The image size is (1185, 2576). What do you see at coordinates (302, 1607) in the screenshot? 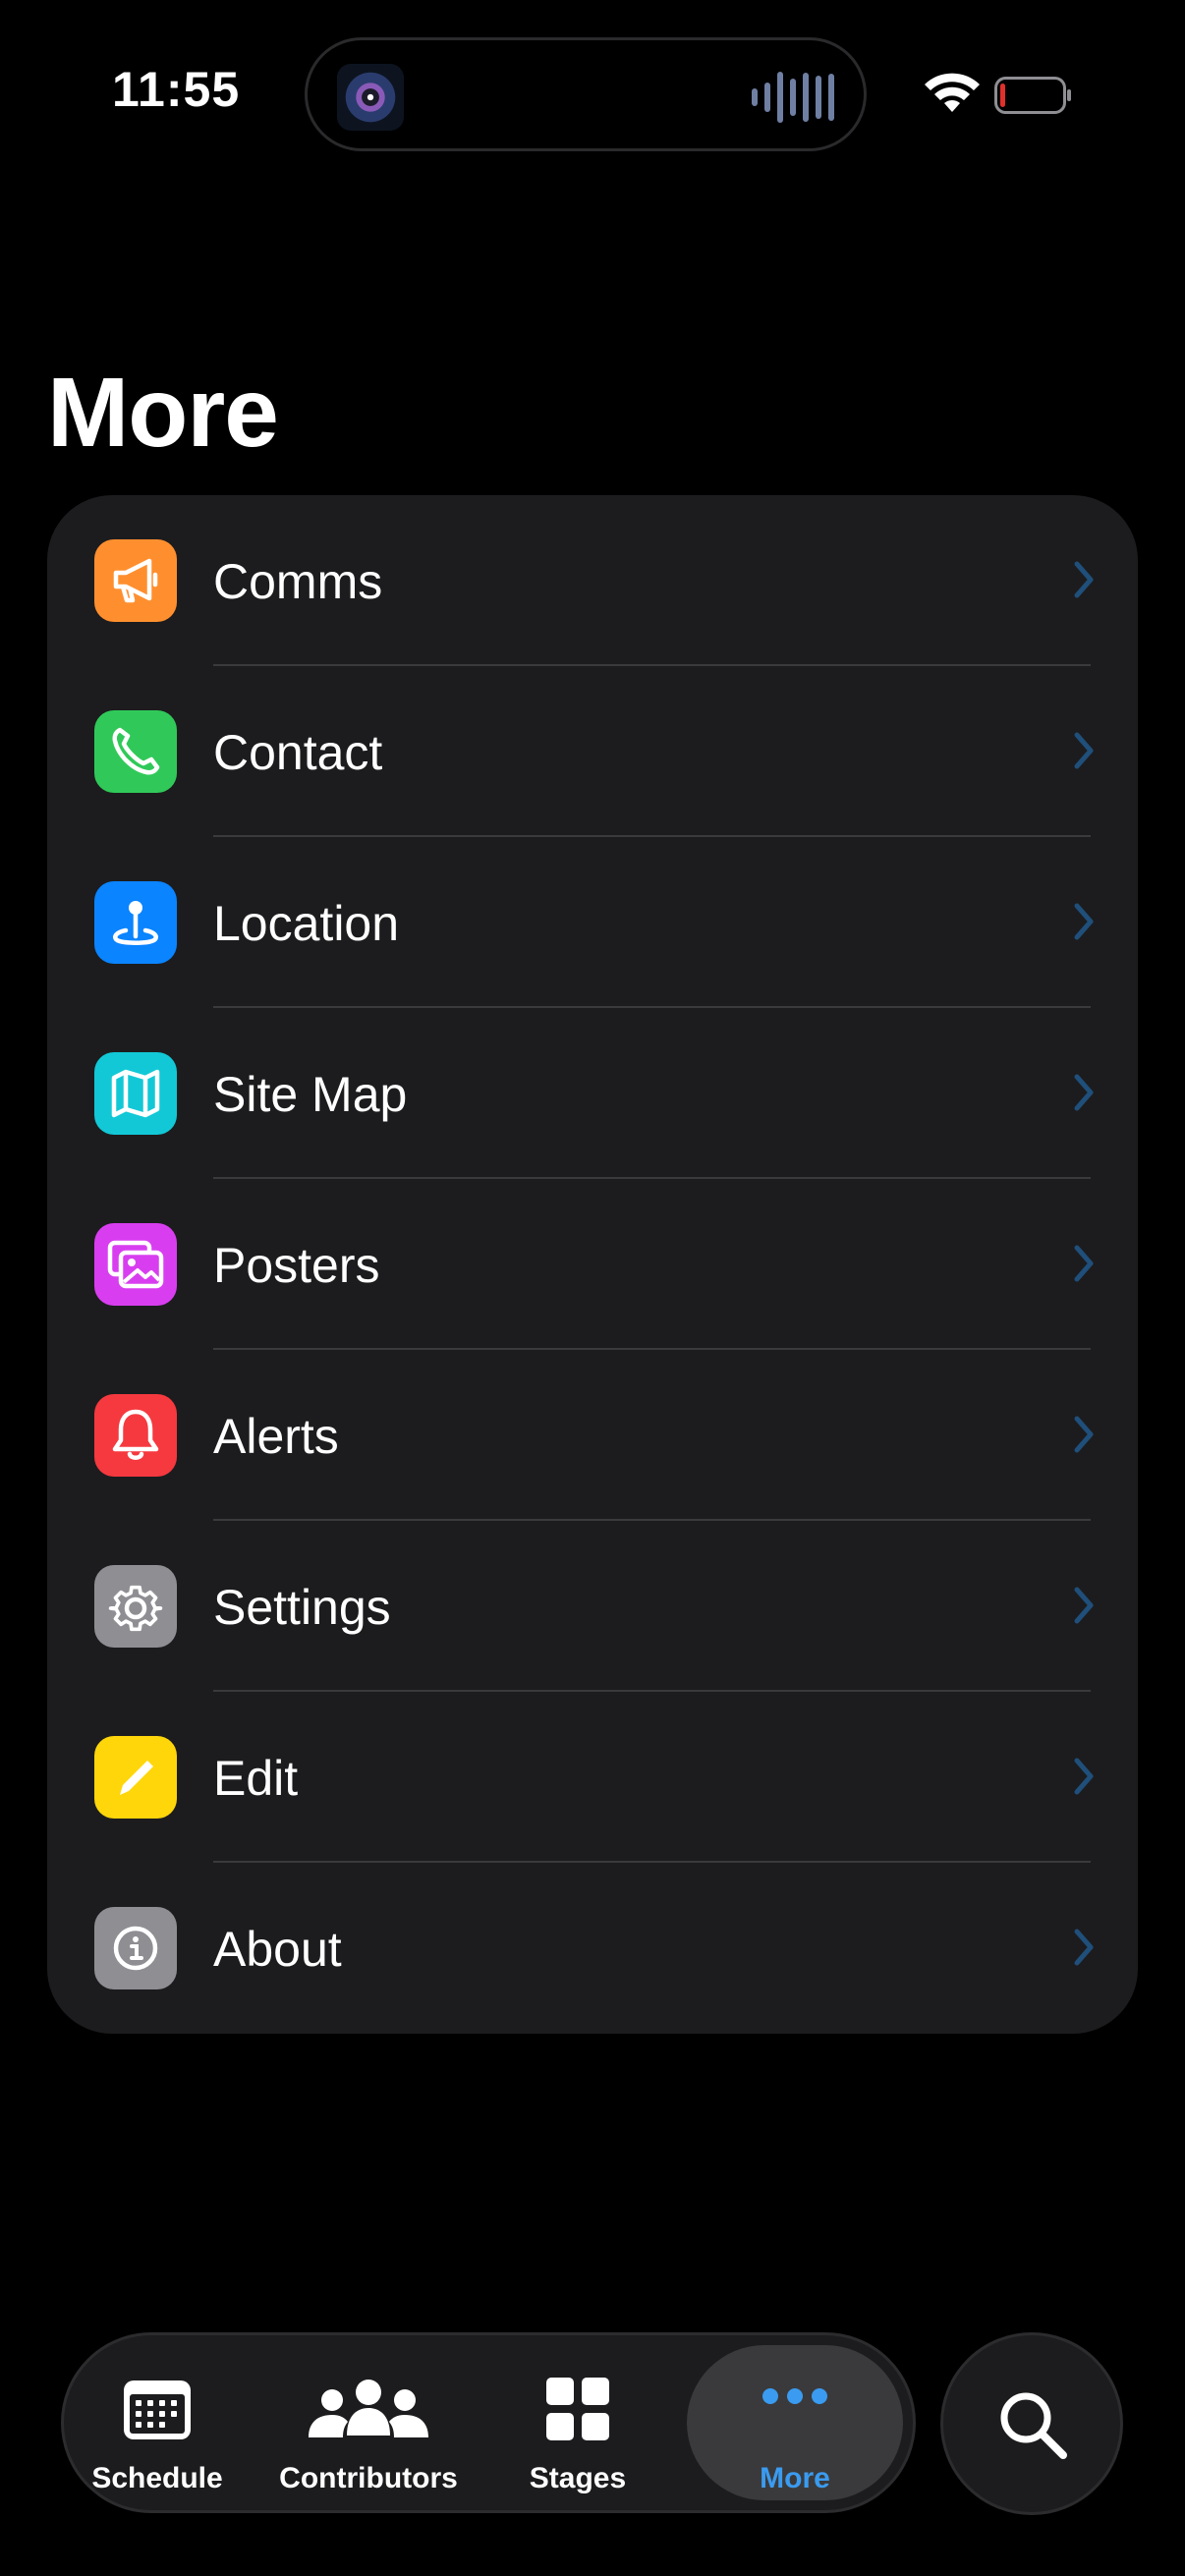
I see `menu-item-label: Settings` at bounding box center [302, 1607].